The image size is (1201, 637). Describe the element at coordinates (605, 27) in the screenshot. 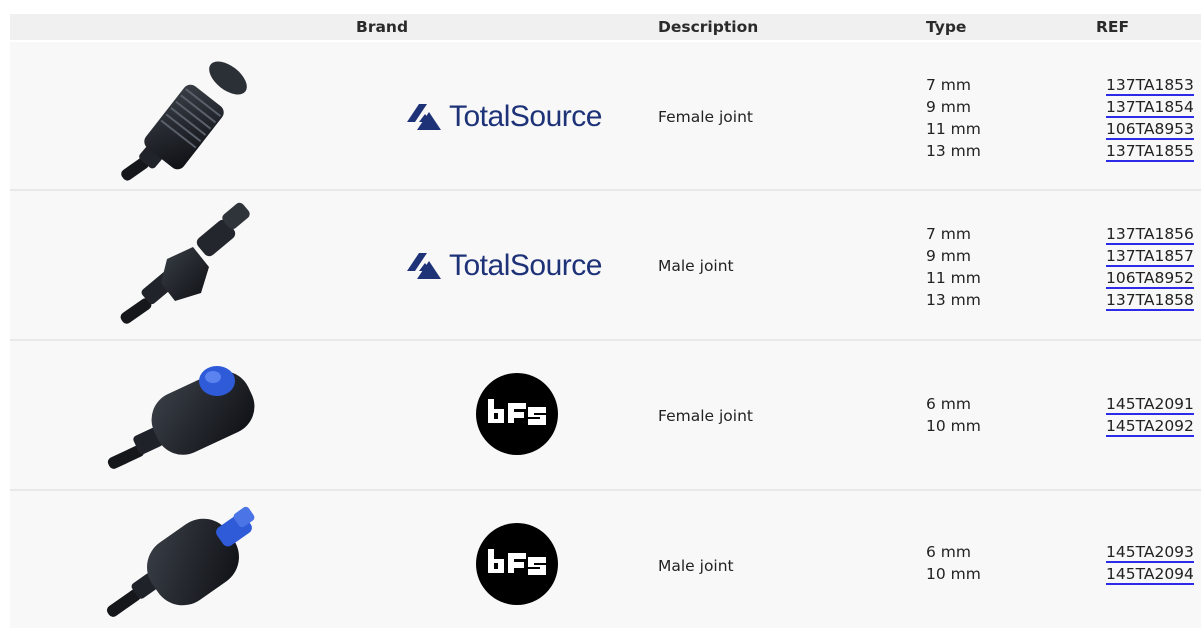

I see `table-header: Brand Description Type REF` at that location.